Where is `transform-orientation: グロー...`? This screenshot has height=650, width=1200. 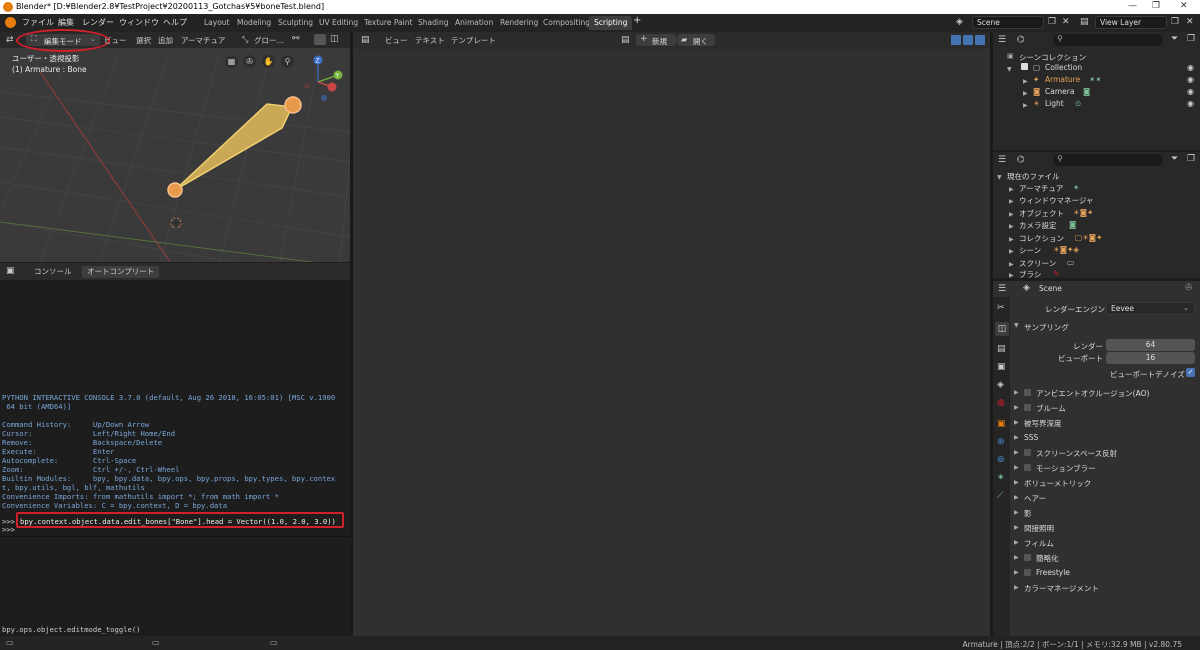 transform-orientation: グロー... is located at coordinates (269, 41).